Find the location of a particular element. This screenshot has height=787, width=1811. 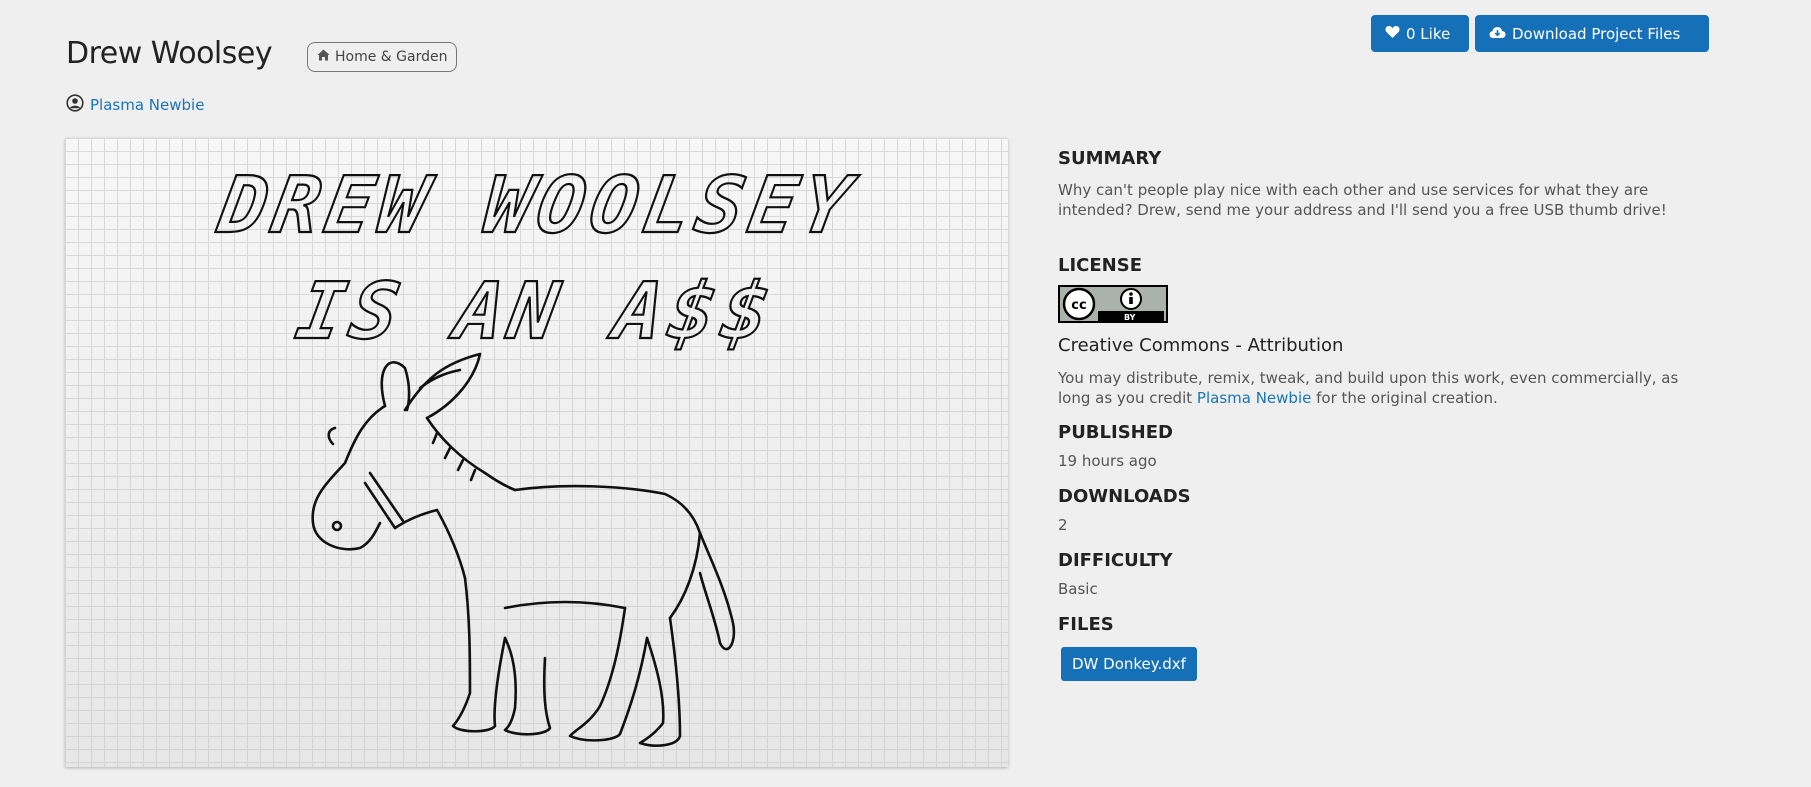

like-label: 0 Like is located at coordinates (1428, 33).